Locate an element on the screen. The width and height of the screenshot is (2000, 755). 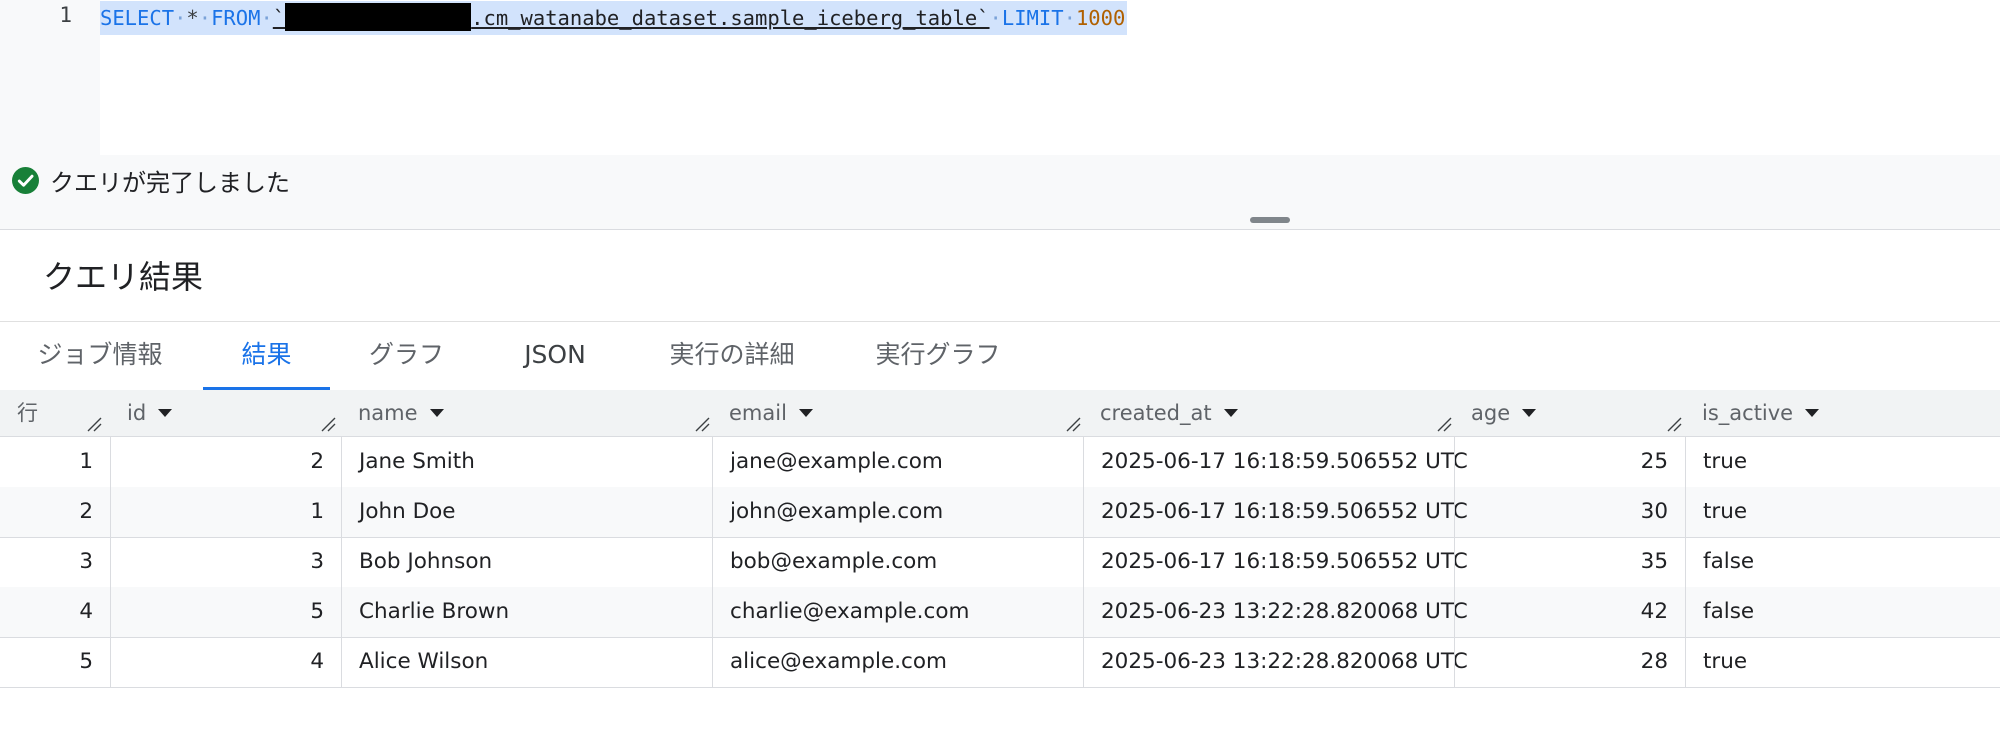
results-tabs: ジョブ情報 結果 グラフ JSON 実行の詳細 実行グラフ is located at coordinates (1000, 356).